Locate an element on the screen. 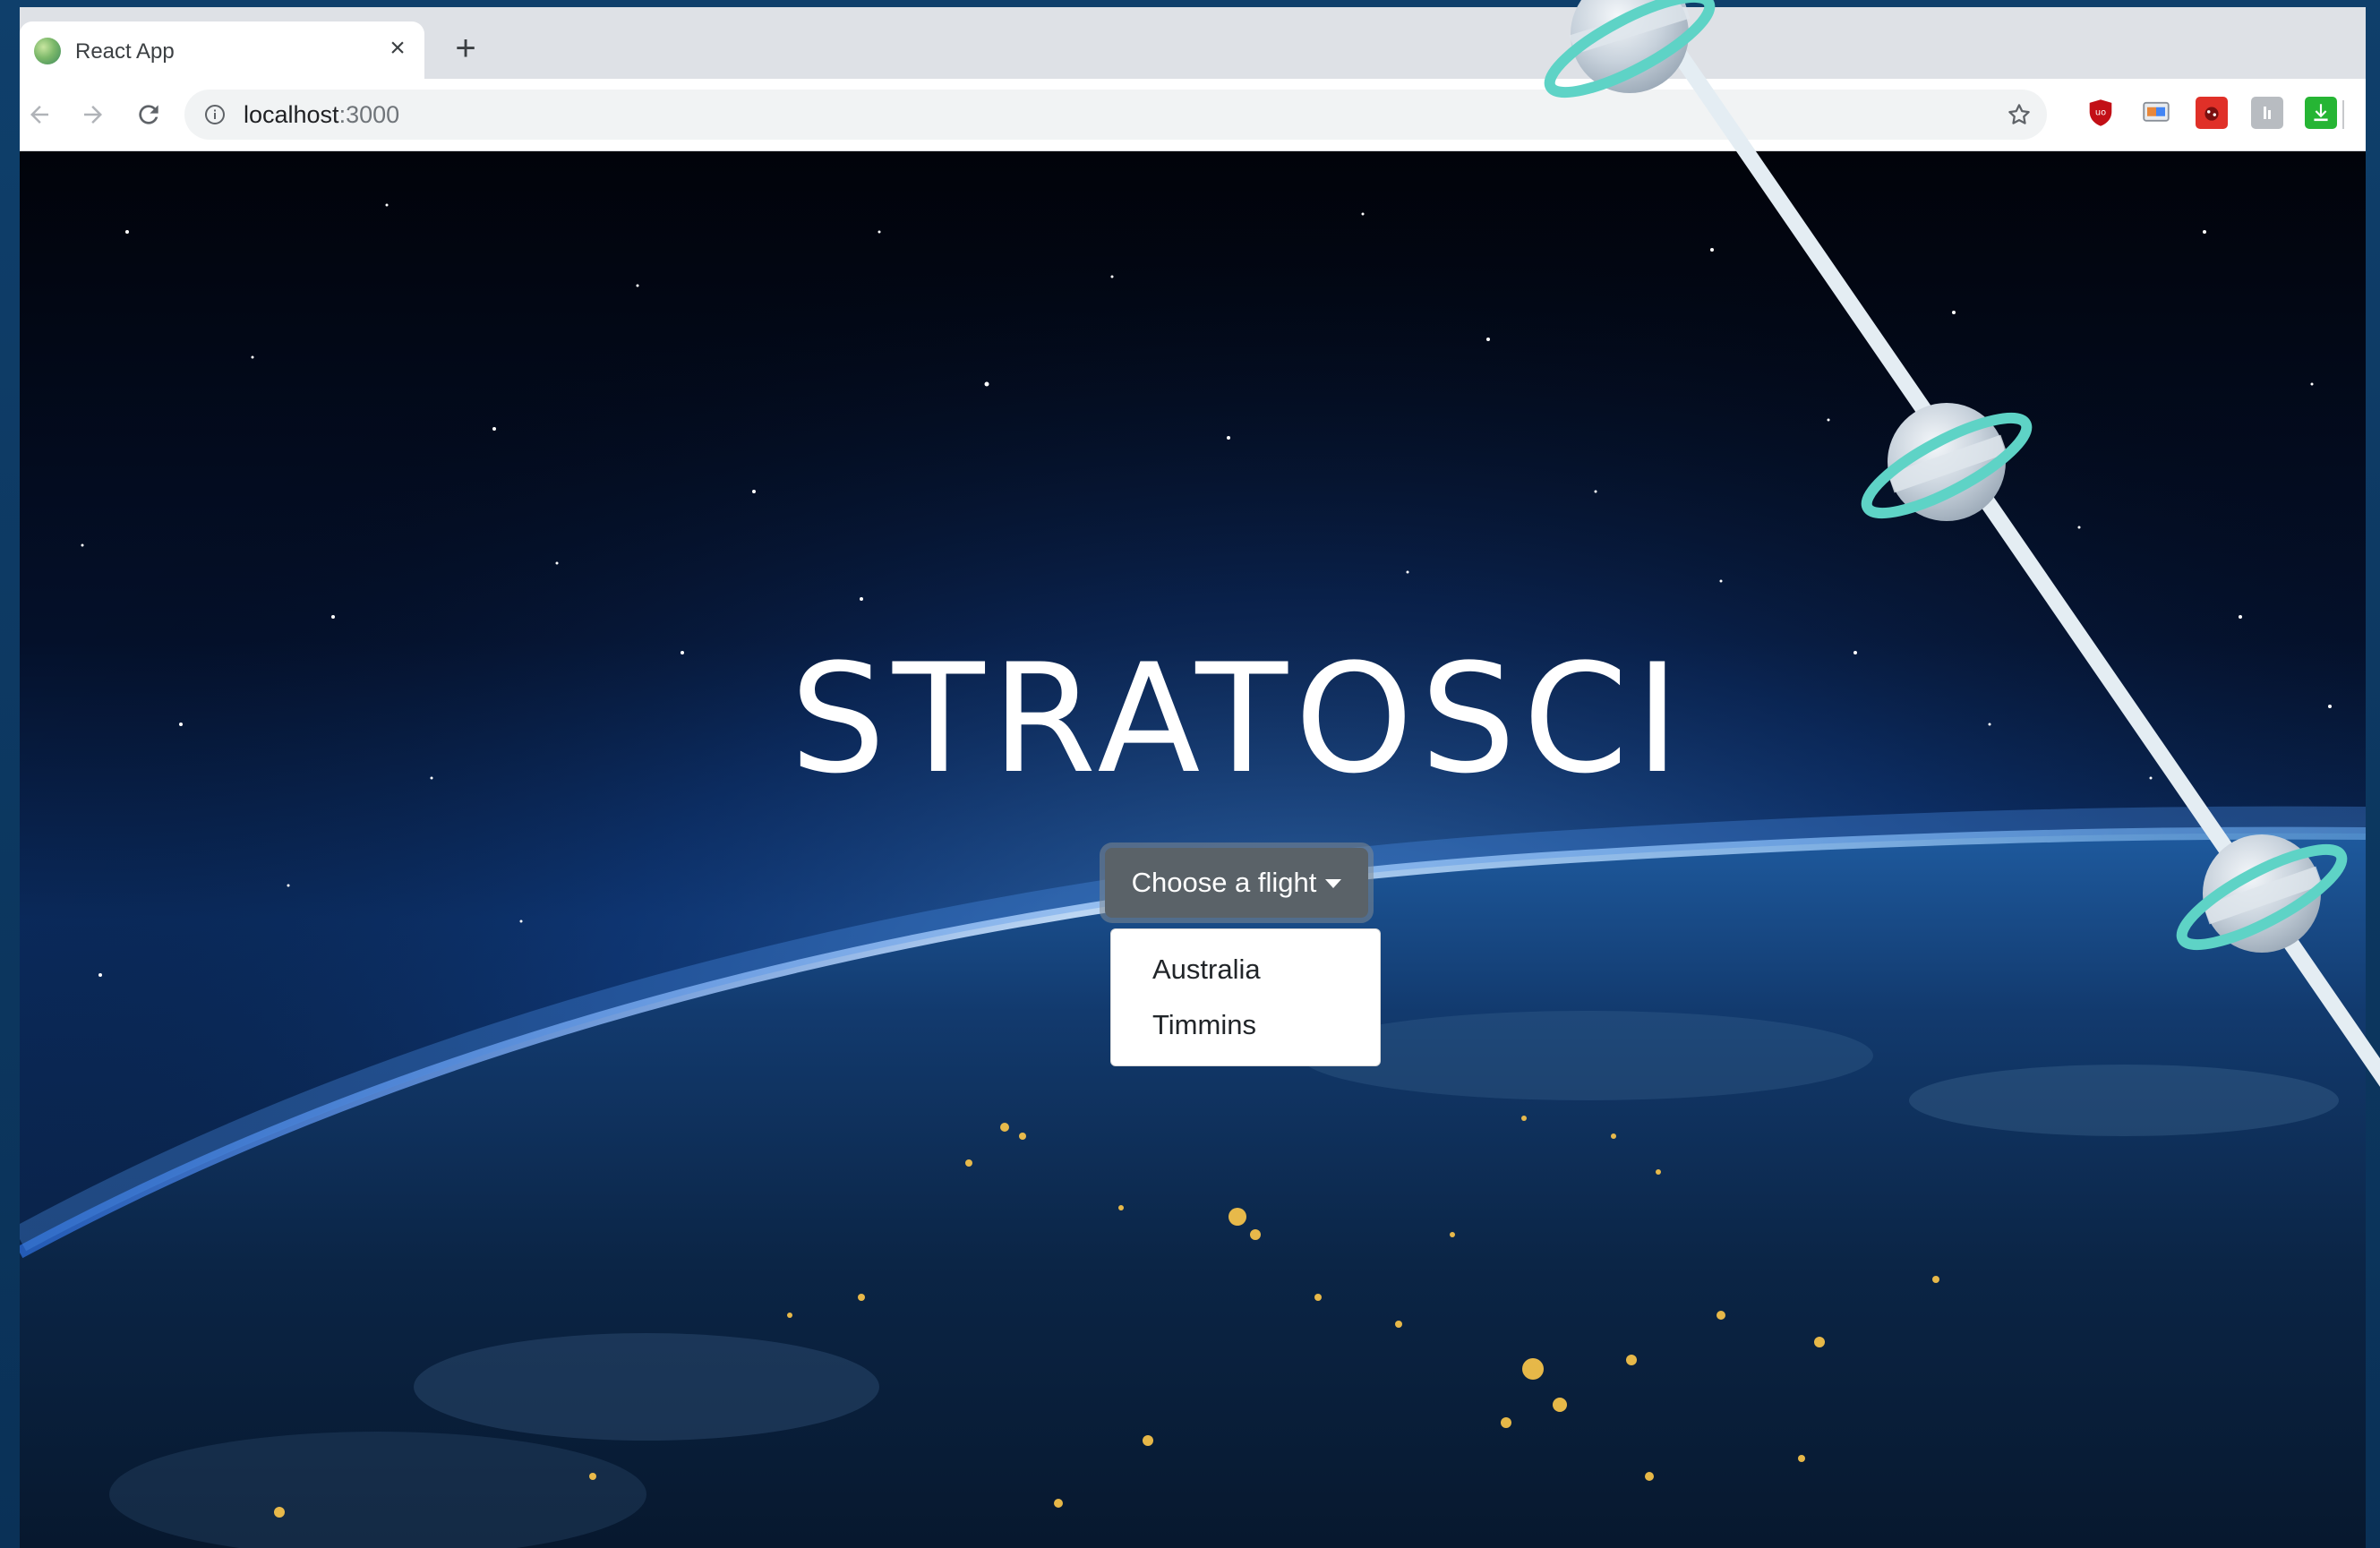 The width and height of the screenshot is (2380, 1548). dropdown-button-label: Choose a flight is located at coordinates (1224, 883).